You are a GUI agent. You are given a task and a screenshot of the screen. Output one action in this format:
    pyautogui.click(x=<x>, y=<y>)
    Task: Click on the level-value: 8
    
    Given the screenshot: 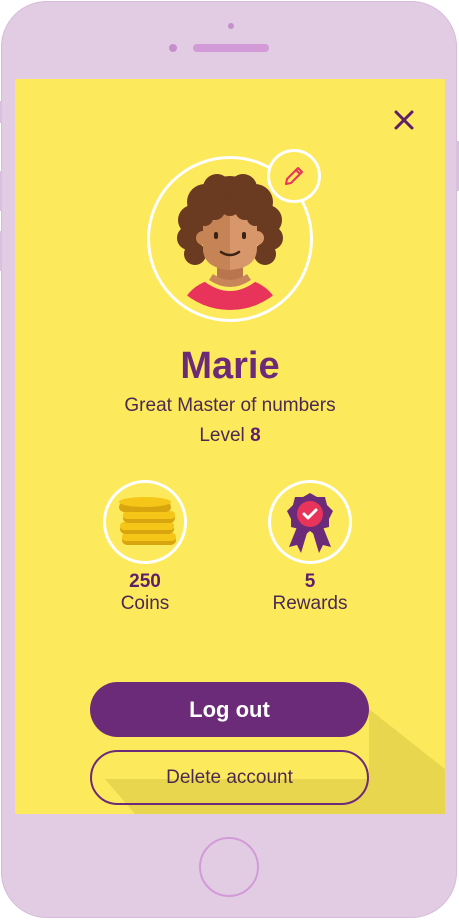 What is the action you would take?
    pyautogui.click(x=255, y=435)
    